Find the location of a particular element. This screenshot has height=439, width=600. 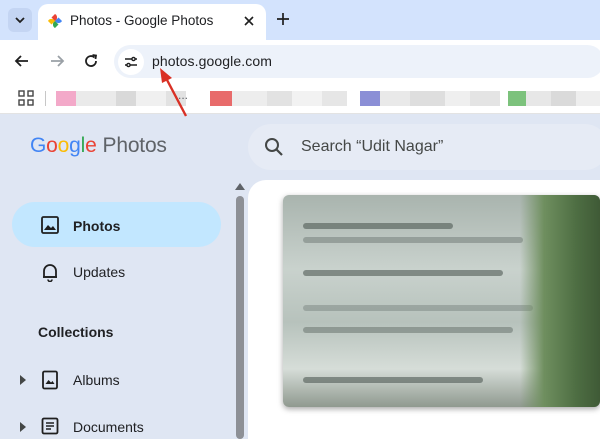

site-info-button is located at coordinates (131, 62).